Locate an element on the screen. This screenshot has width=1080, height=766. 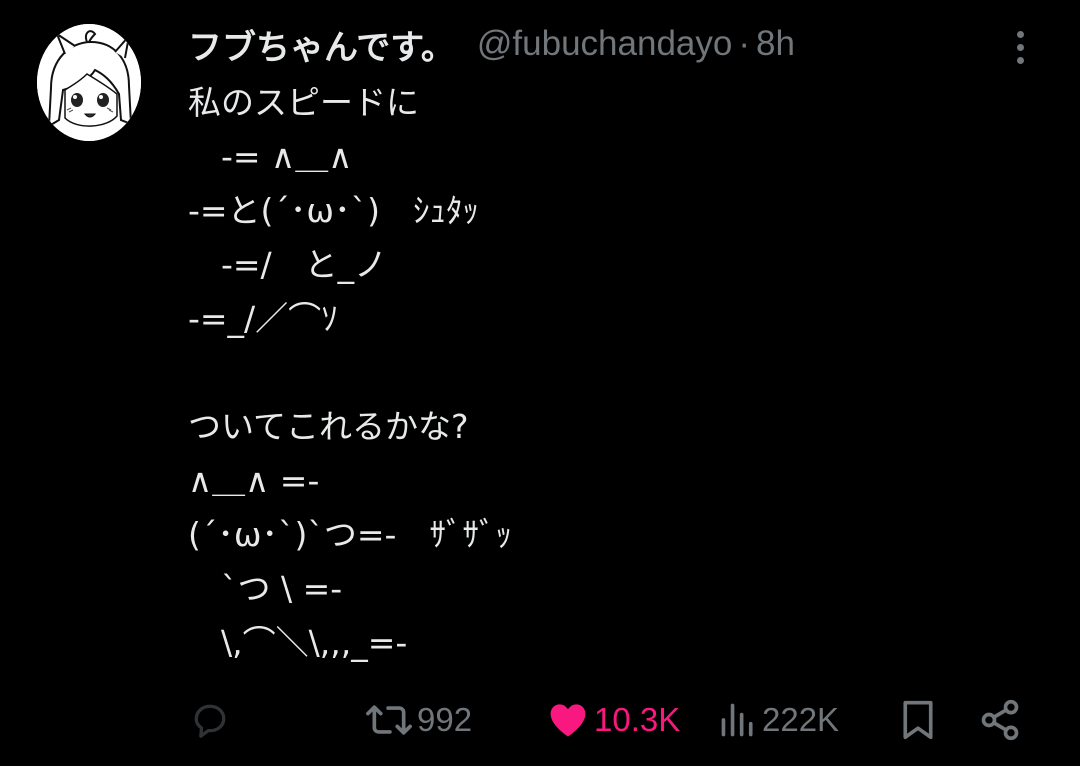
tweet-line: 私のスピードに is located at coordinates (303, 102).